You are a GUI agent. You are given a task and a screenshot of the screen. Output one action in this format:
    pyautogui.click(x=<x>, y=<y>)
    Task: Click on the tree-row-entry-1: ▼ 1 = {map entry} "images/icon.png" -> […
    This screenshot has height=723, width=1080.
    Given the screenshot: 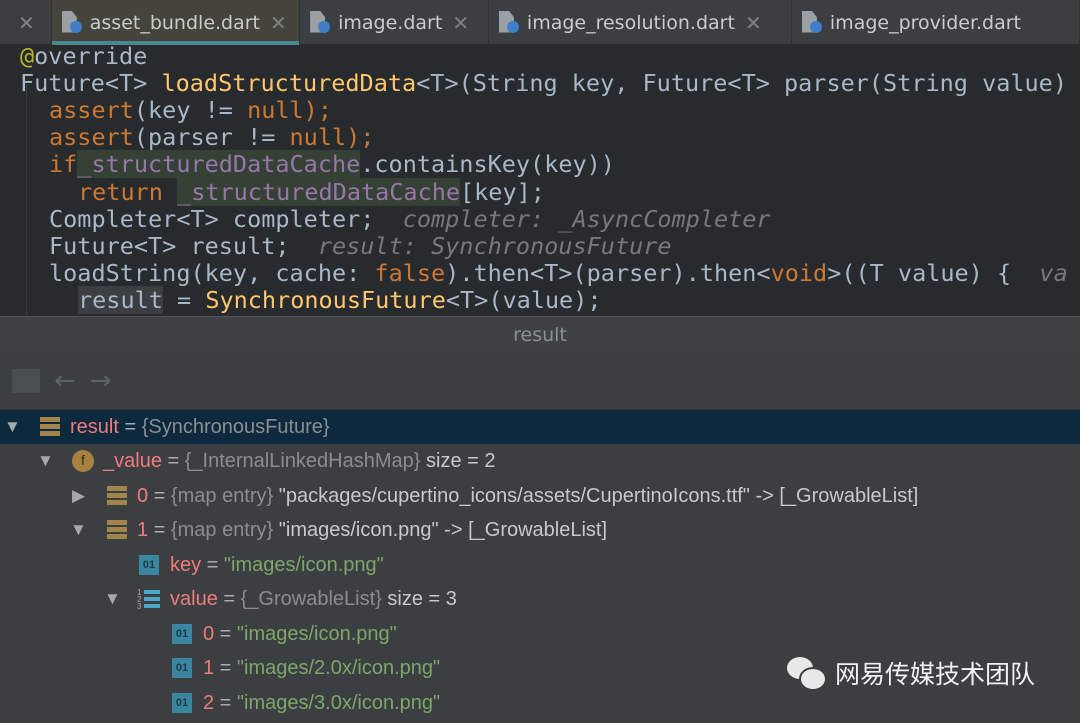 What is the action you would take?
    pyautogui.click(x=540, y=530)
    